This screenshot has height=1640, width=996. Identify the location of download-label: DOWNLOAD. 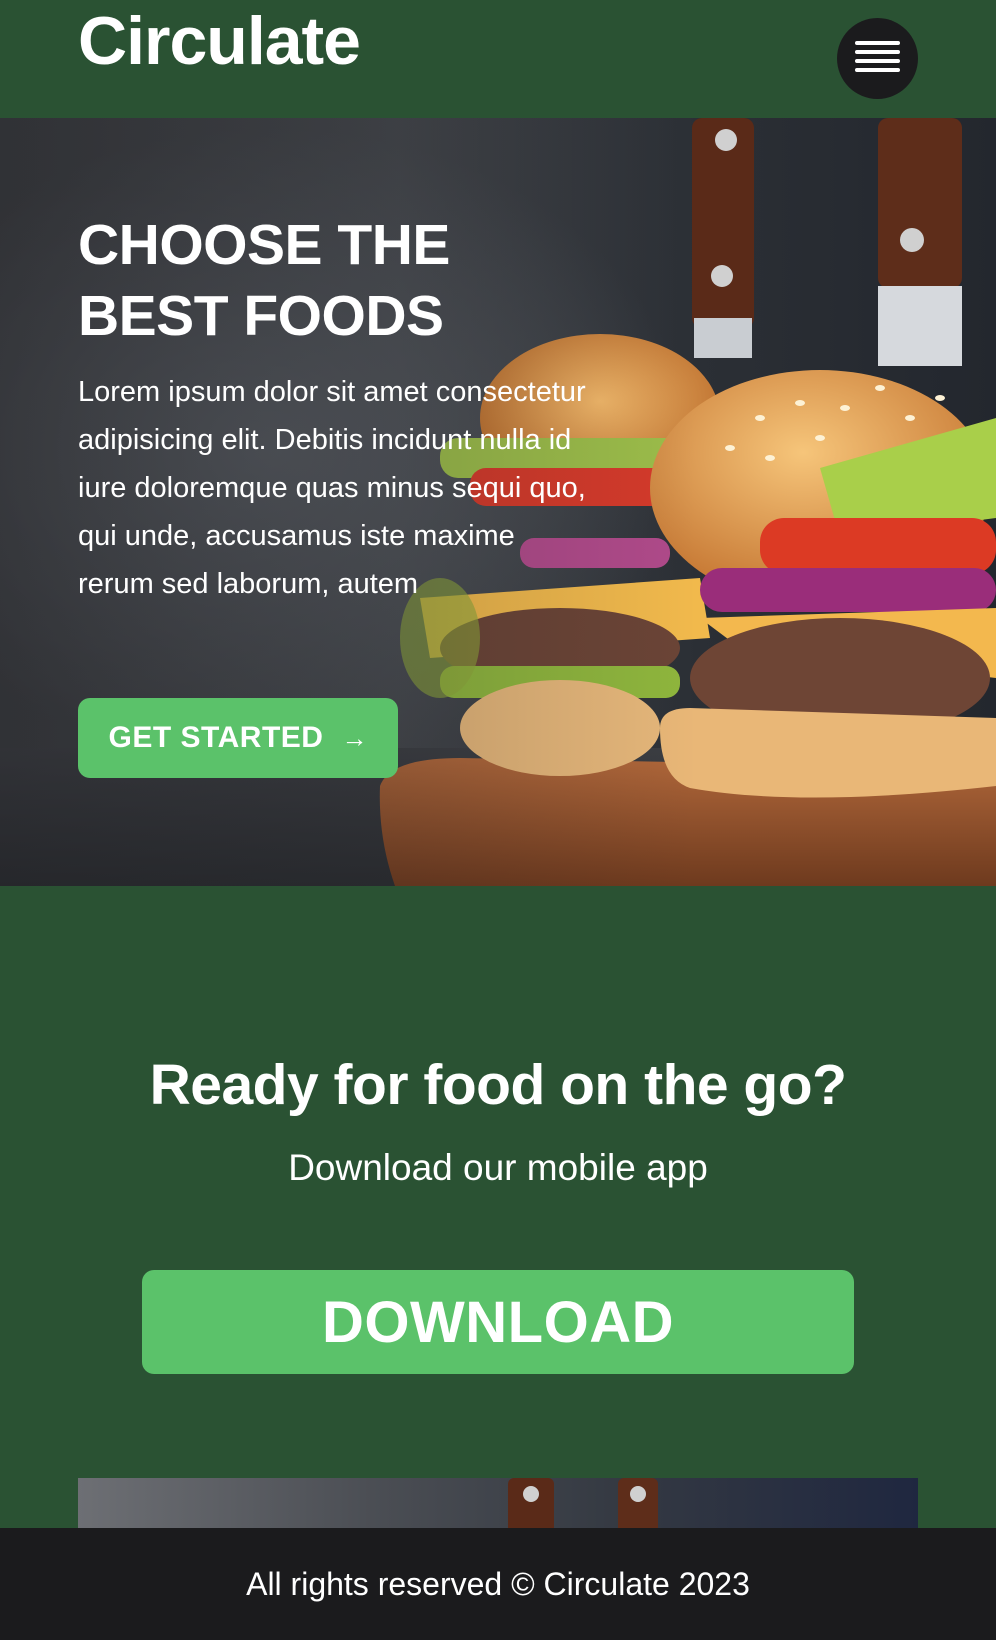
(498, 1322).